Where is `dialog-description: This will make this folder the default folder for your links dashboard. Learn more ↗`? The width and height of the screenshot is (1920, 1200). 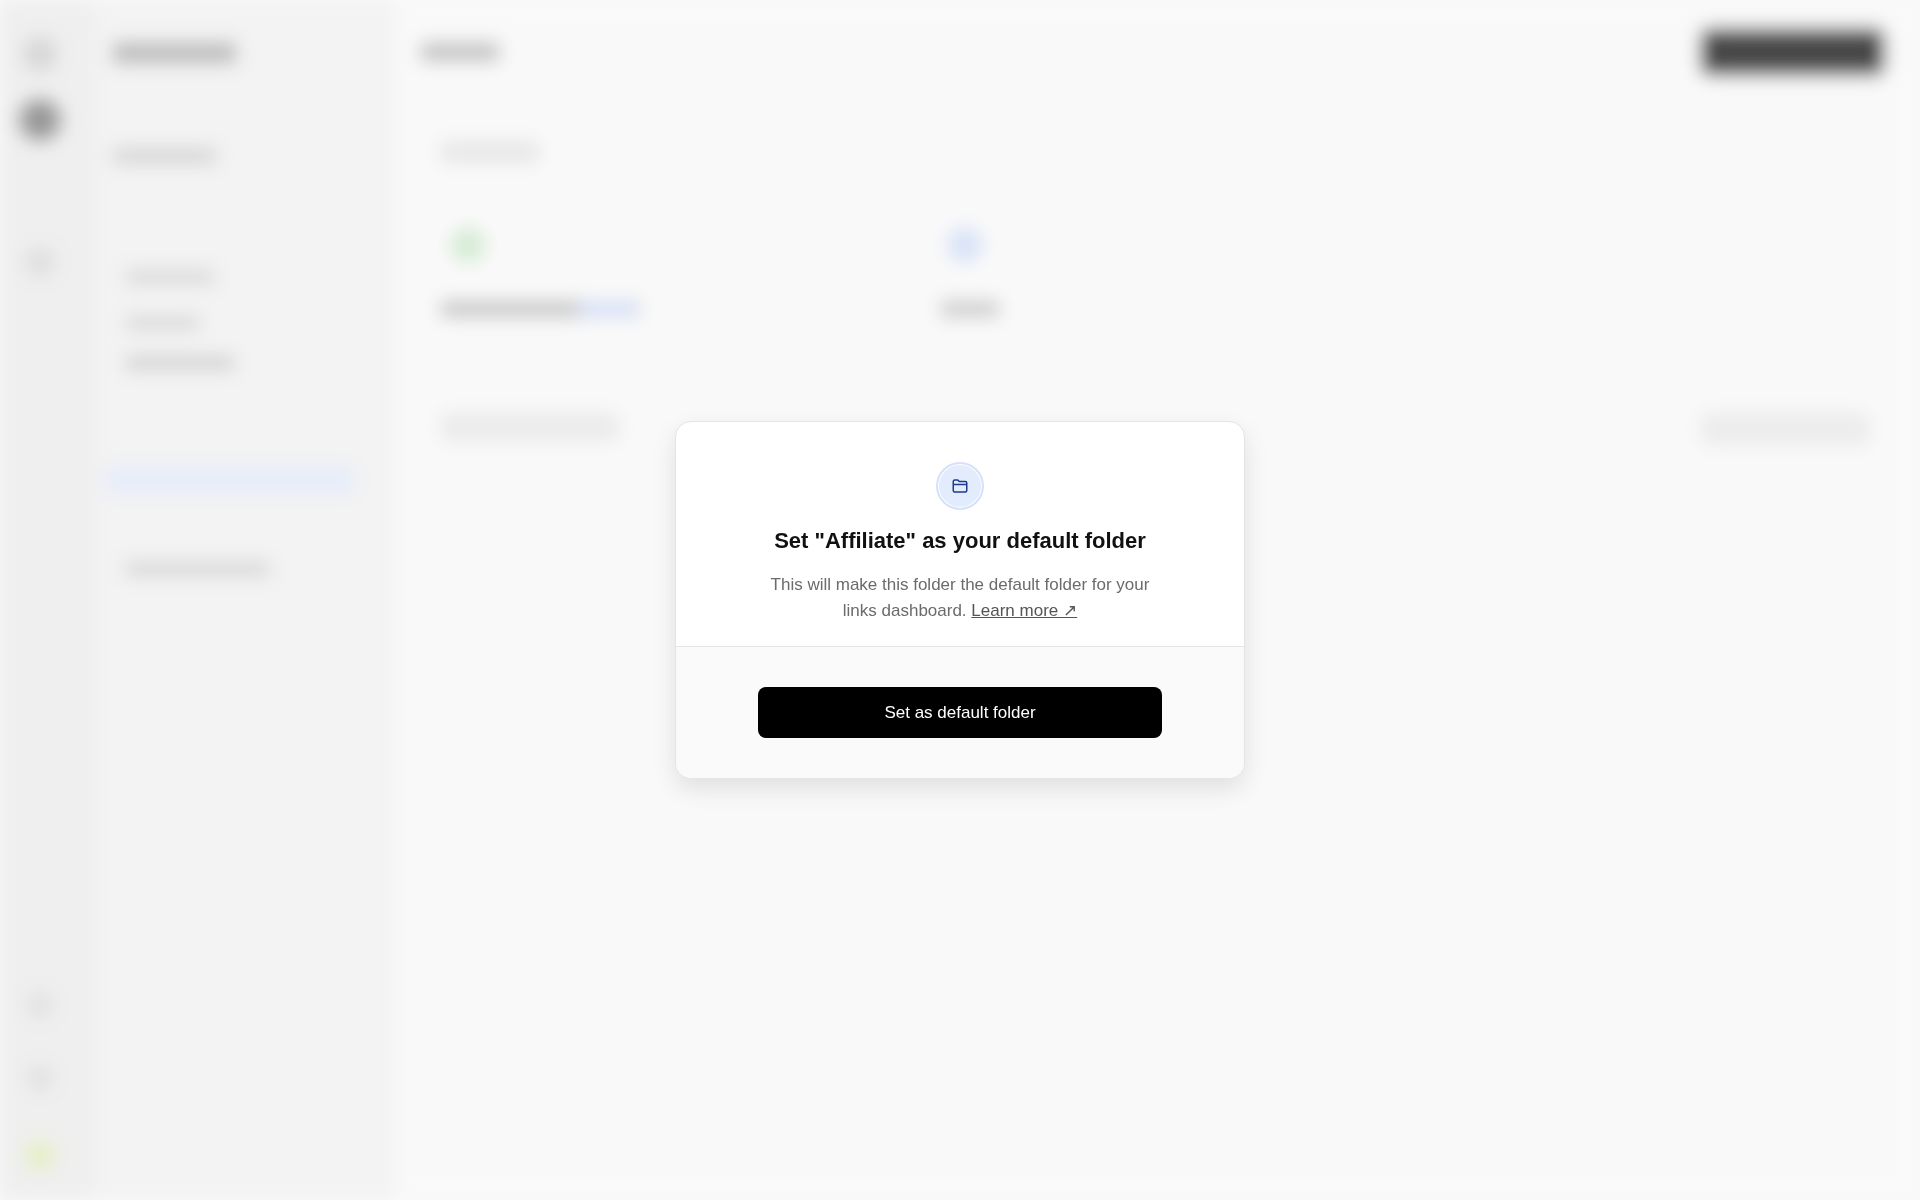
dialog-description: This will make this folder the default folder for your links dashboard. Learn more ↗ is located at coordinates (960, 598).